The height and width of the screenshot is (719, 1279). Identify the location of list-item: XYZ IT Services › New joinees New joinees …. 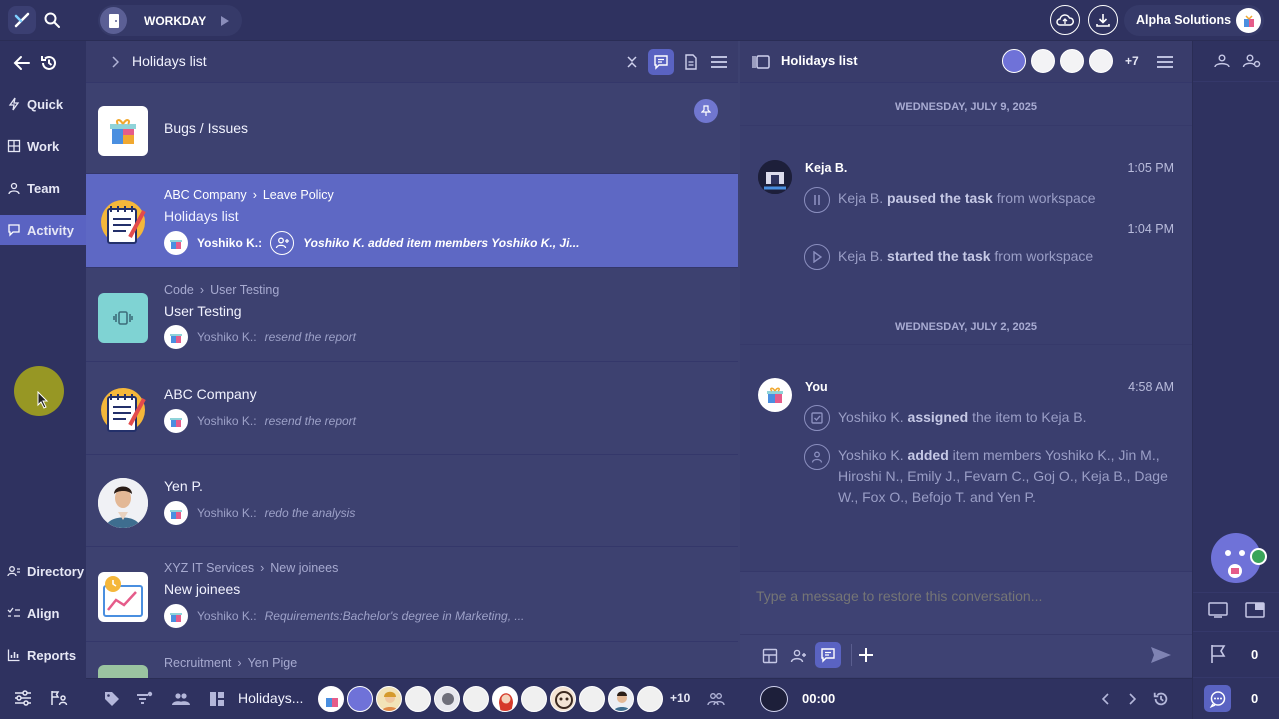
(412, 594).